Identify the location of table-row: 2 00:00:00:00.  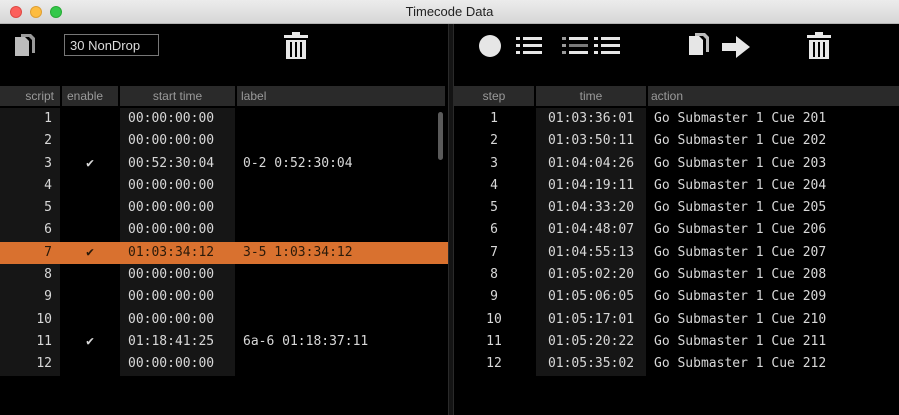
(224, 141).